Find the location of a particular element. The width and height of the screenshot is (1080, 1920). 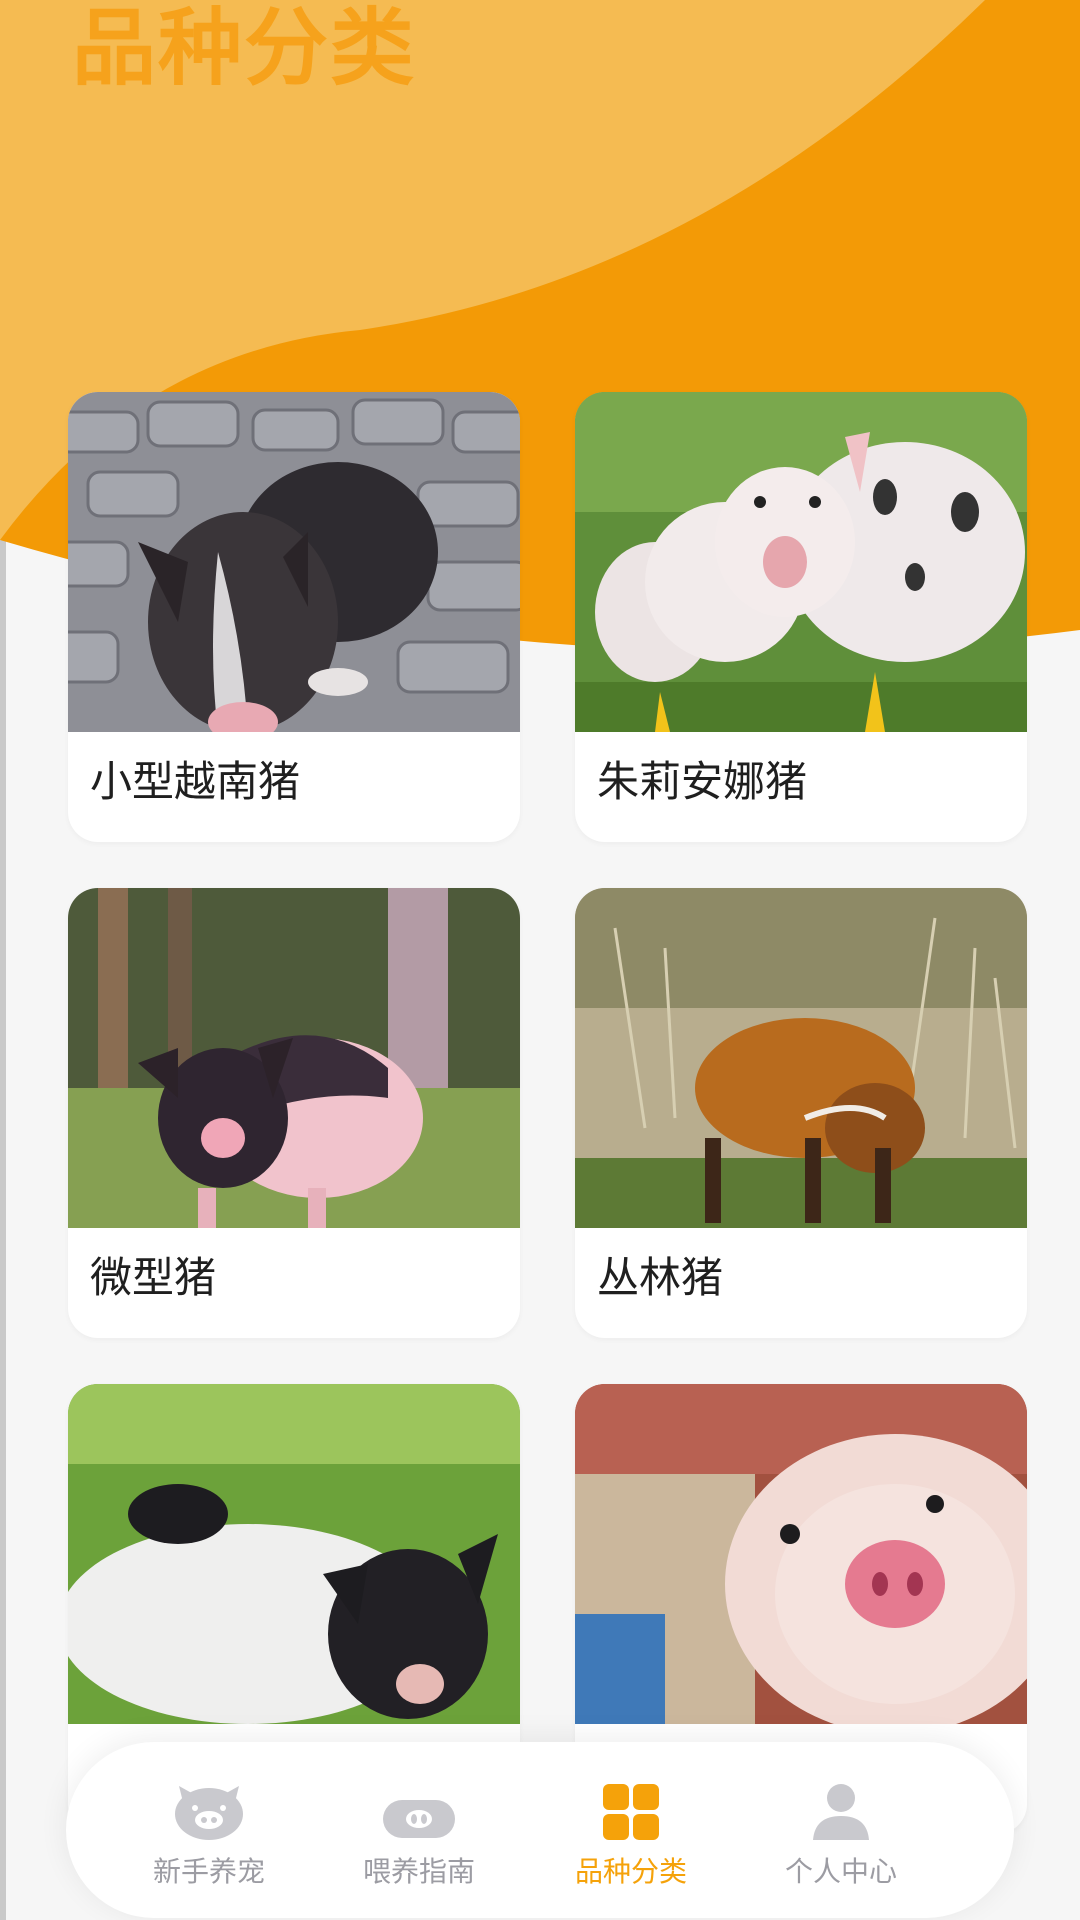

tab-newbie-pet: 新手养宠 is located at coordinates (209, 1842).